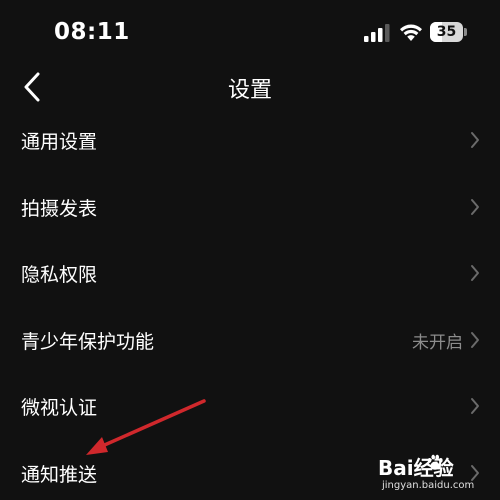  Describe the element at coordinates (437, 342) in the screenshot. I see `settings-item-status: 未开启` at that location.